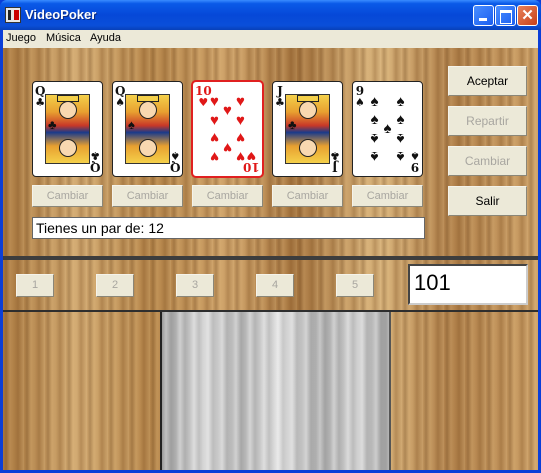 This screenshot has width=541, height=473. I want to click on change-card-5-button: Cambiar, so click(387, 196).